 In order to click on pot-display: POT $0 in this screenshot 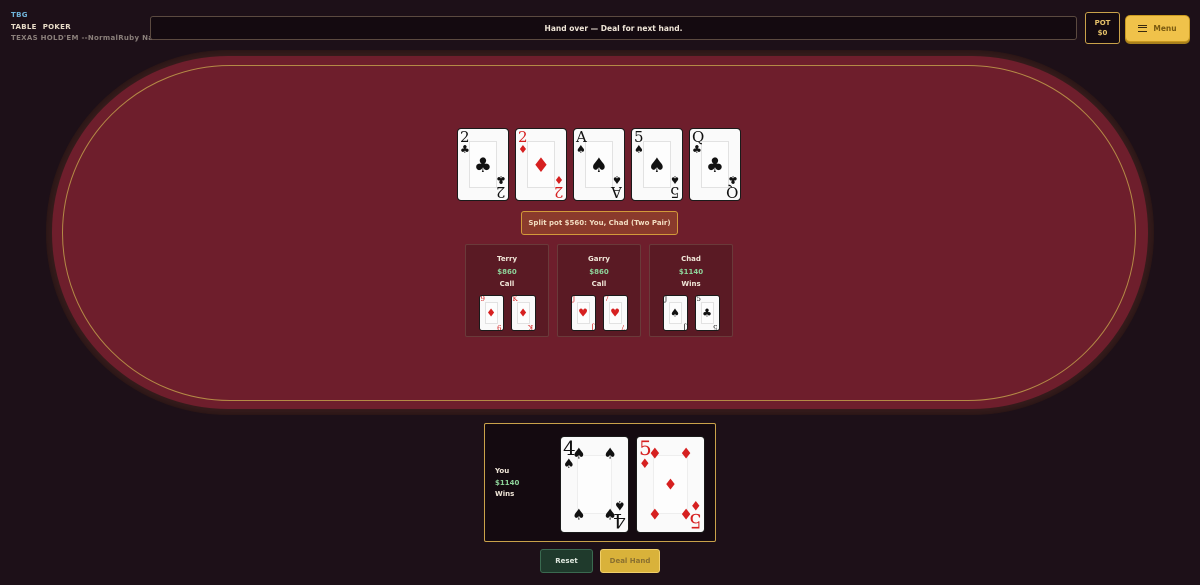, I will do `click(1102, 28)`.